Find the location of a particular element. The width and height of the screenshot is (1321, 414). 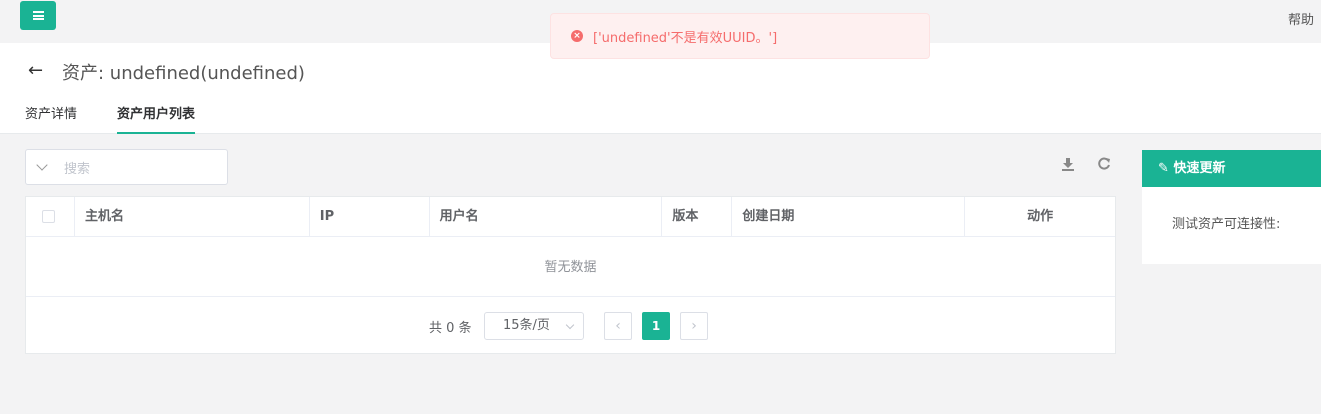

column-ip: IP is located at coordinates (370, 217).